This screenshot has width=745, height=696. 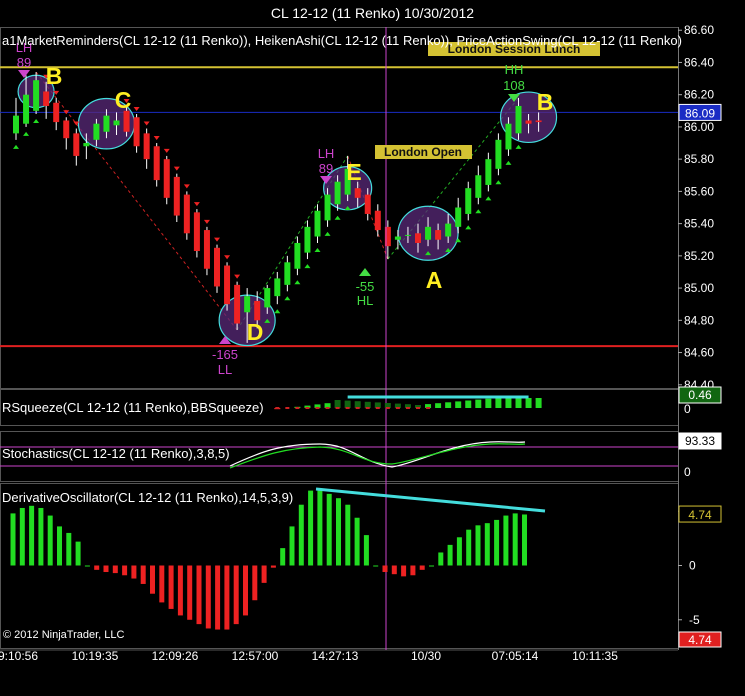 What do you see at coordinates (699, 288) in the screenshot?
I see `y-tick-label: 85.00` at bounding box center [699, 288].